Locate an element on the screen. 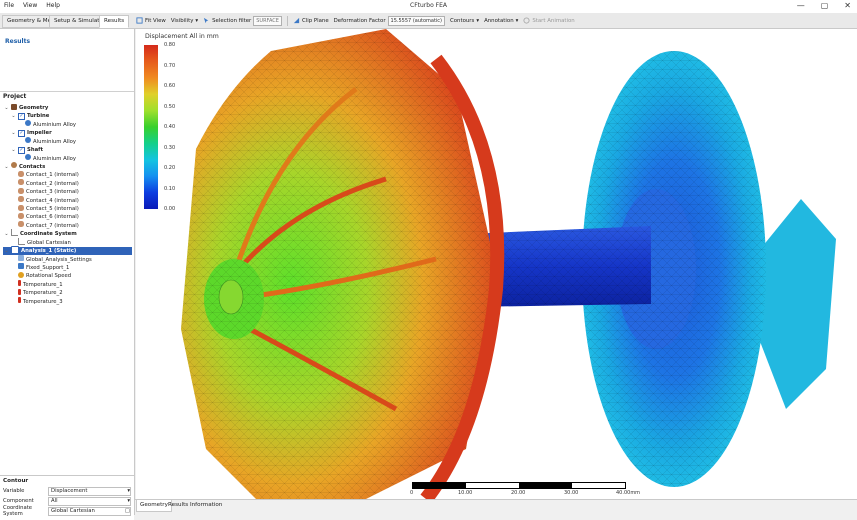 The image size is (857, 520). scale-label: 40.00mm is located at coordinates (628, 493).